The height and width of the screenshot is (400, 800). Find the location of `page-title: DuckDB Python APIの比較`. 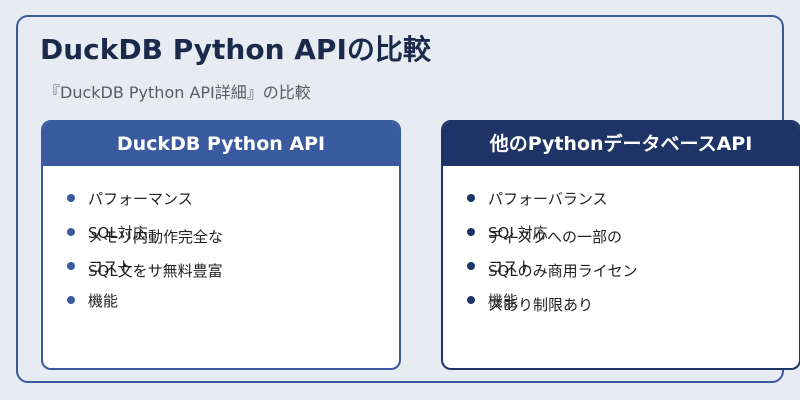

page-title: DuckDB Python APIの比較 is located at coordinates (235, 49).